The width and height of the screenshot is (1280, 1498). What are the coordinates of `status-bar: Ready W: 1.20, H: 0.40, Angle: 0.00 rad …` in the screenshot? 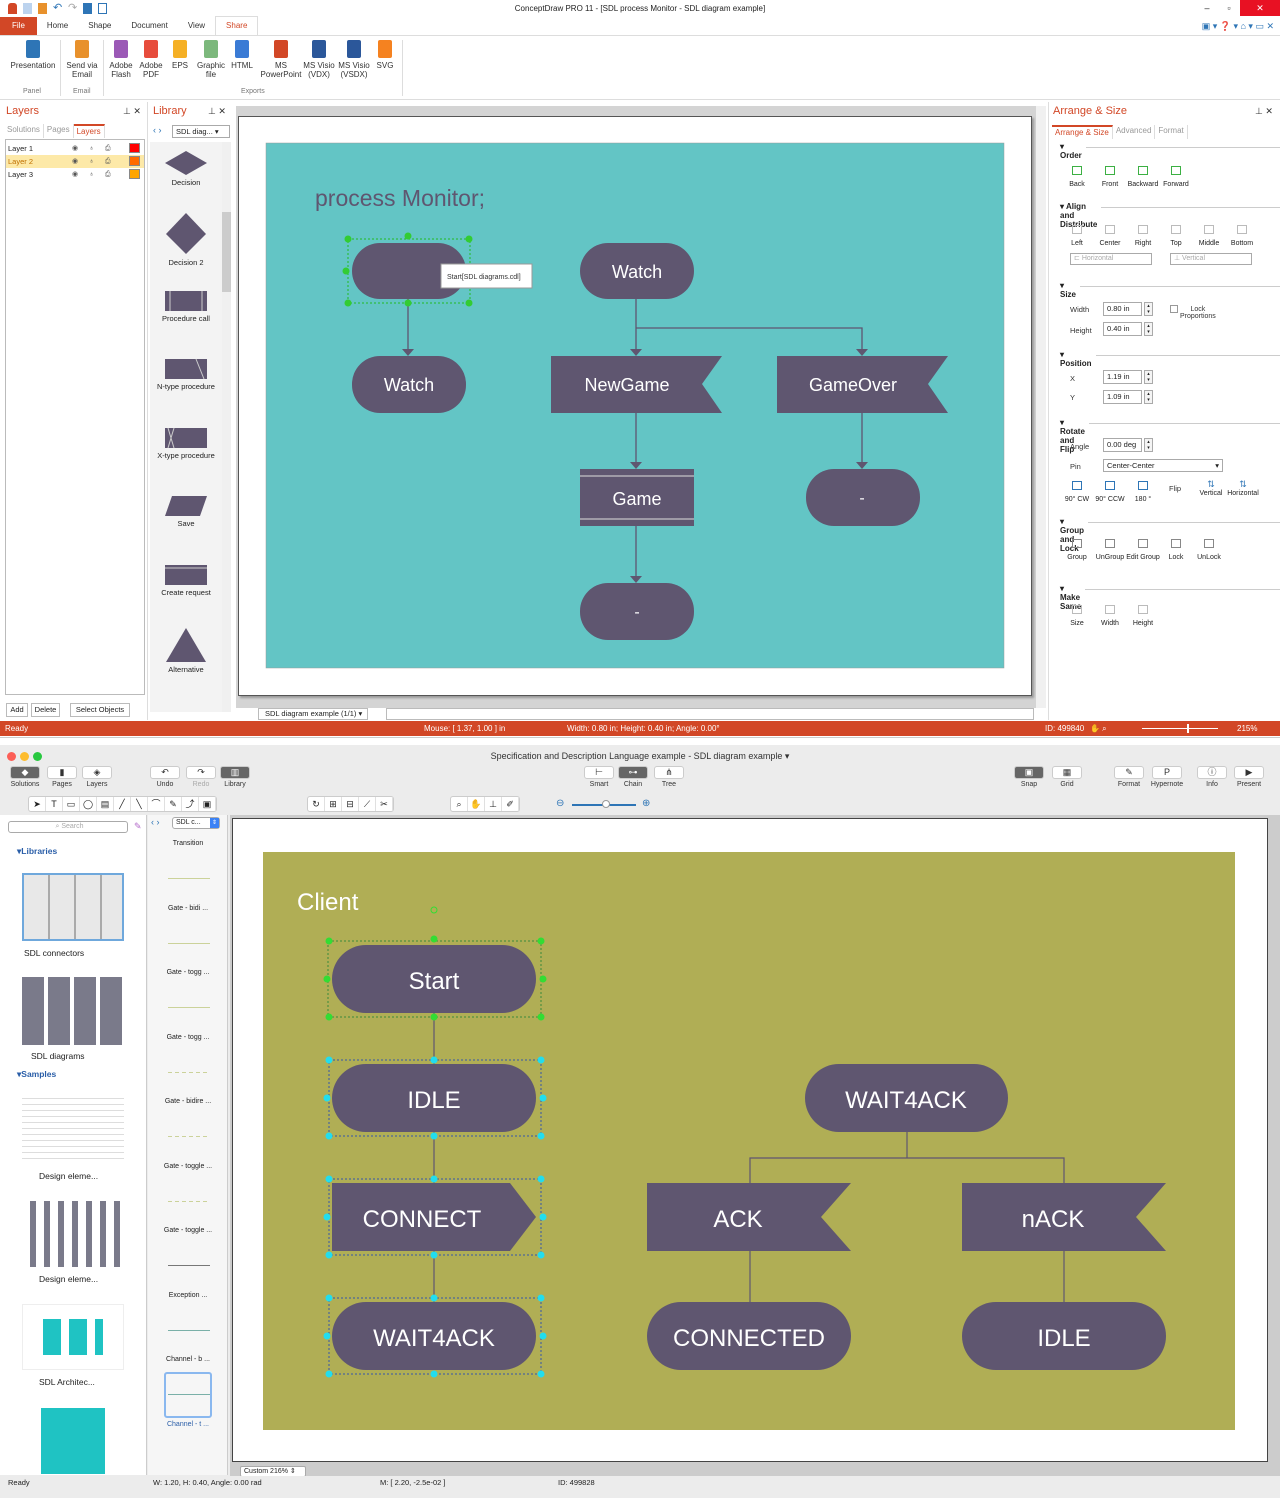 It's located at (640, 1483).